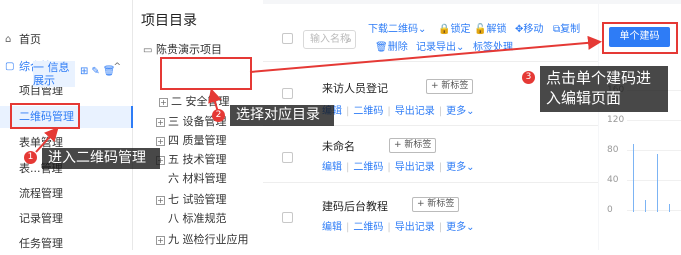 The image size is (681, 255). What do you see at coordinates (101, 158) in the screenshot?
I see `callout-step1: 进入二维码管理` at bounding box center [101, 158].